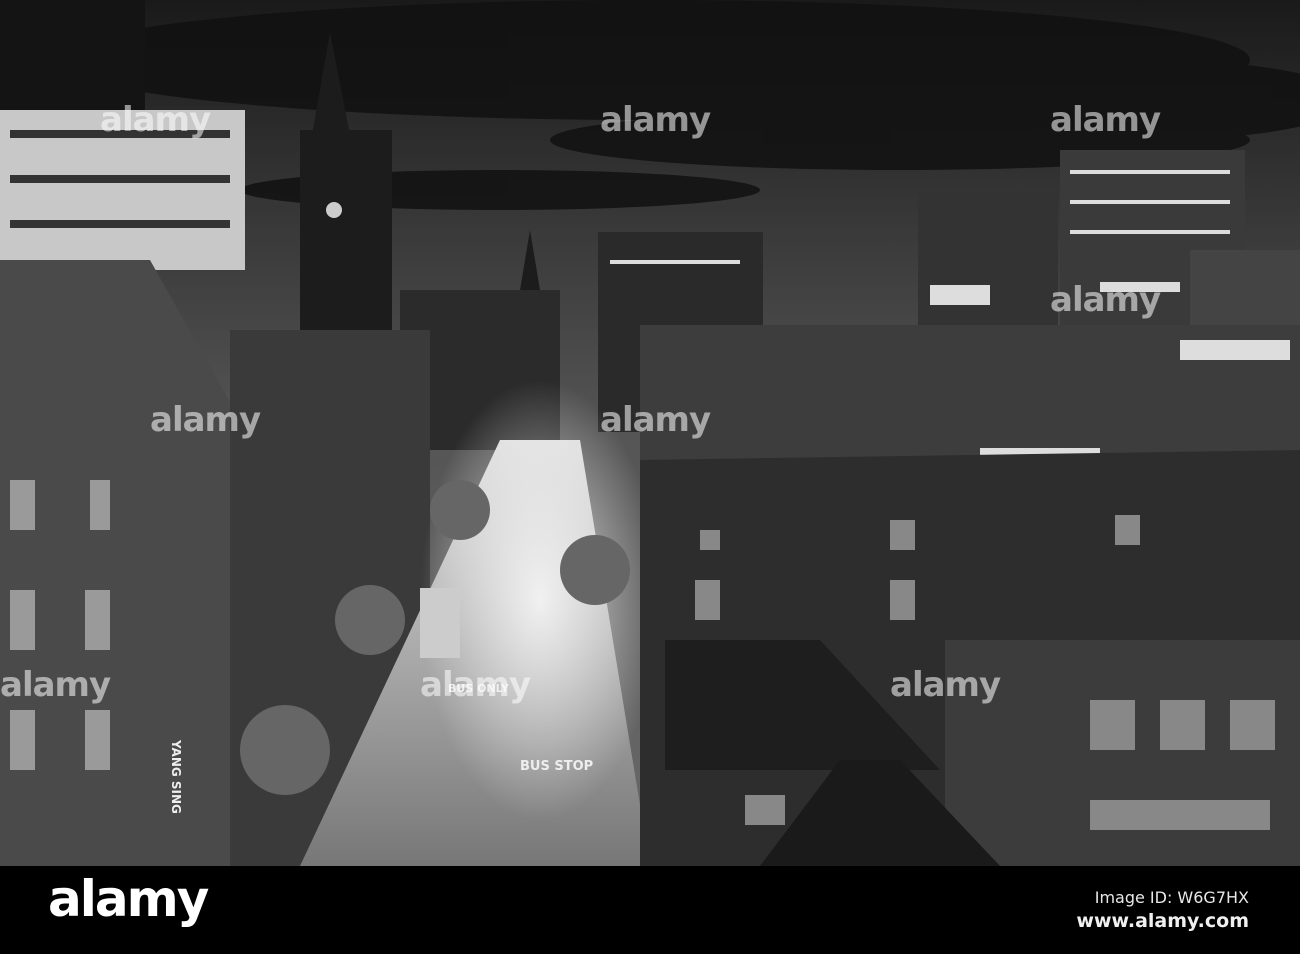 Image resolution: width=1300 pixels, height=954 pixels. I want to click on double-decker-bus, so click(440, 623).